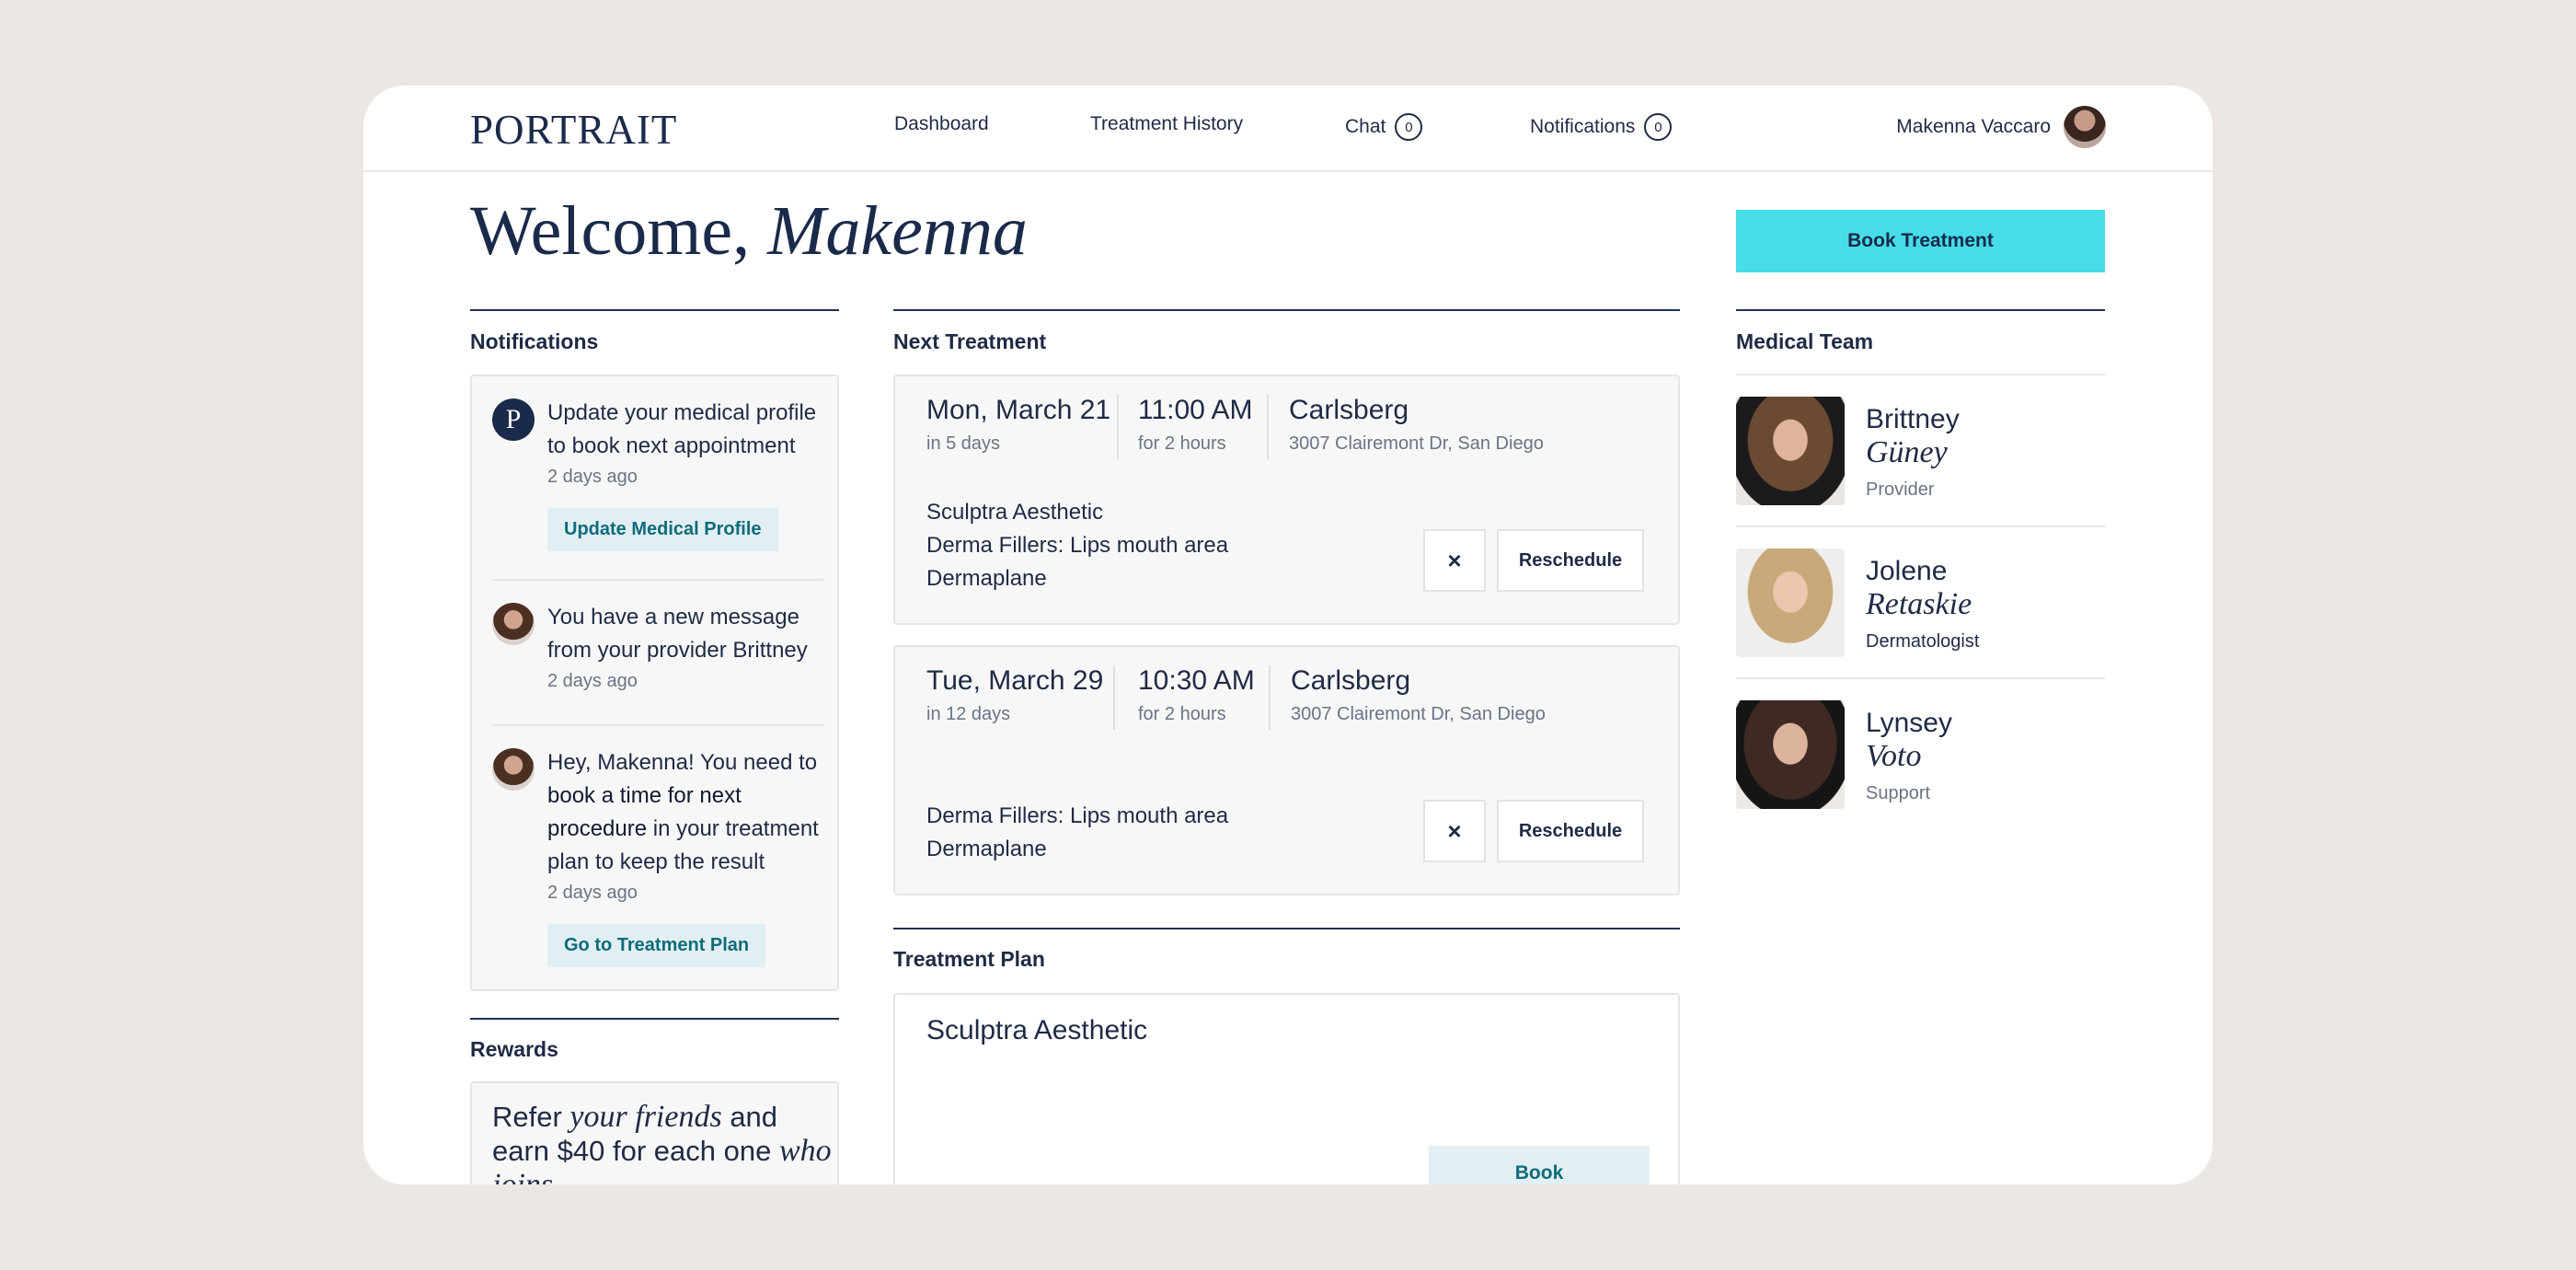 This screenshot has height=1270, width=2576. I want to click on team-member: Brittney Güney Provider, so click(1920, 452).